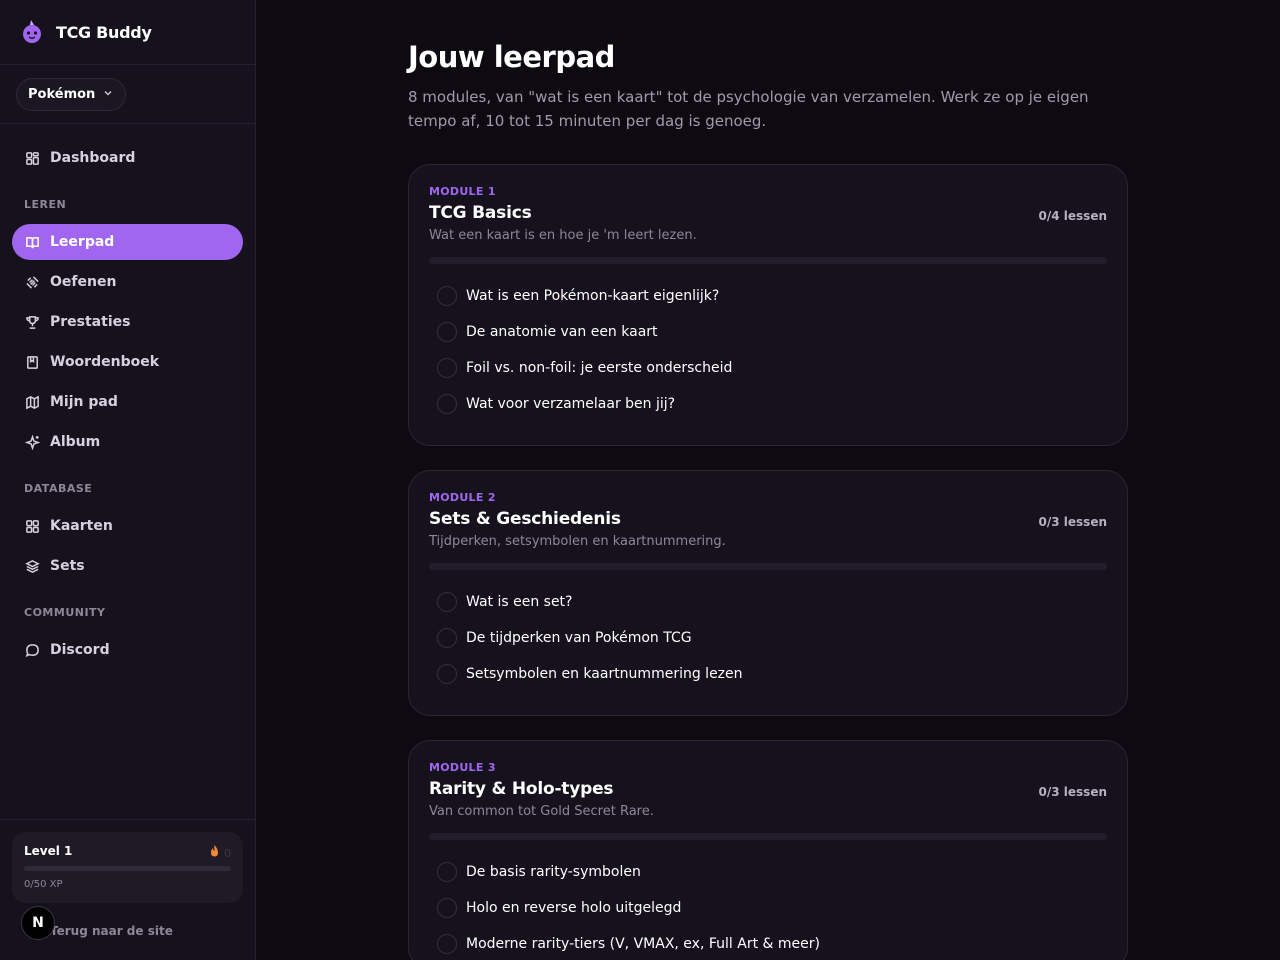 The height and width of the screenshot is (960, 1280). I want to click on sidebar-item-label: Sets, so click(67, 566).